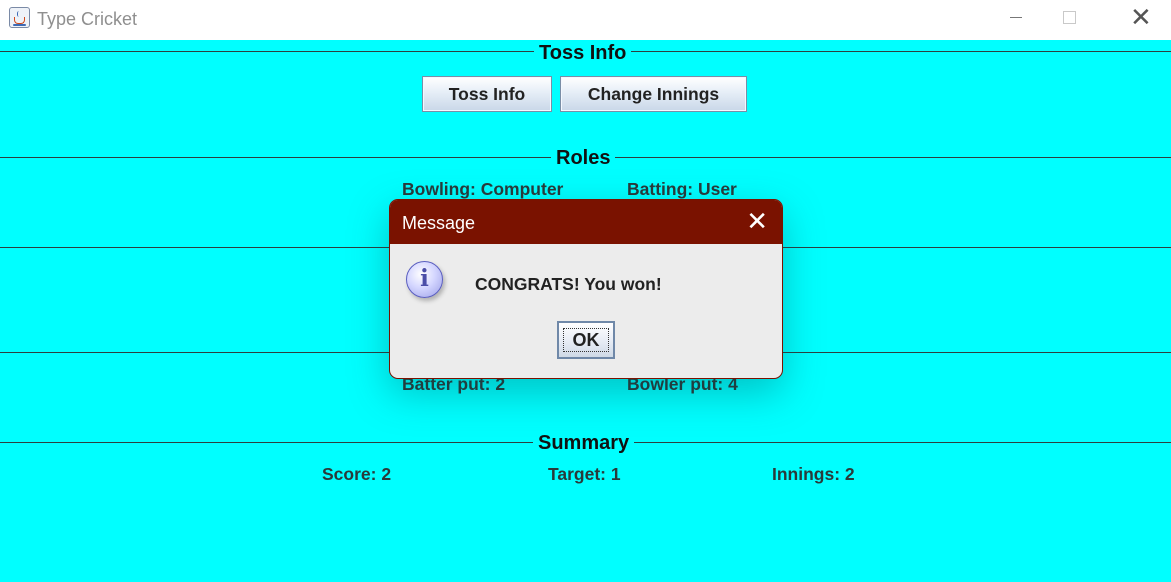 This screenshot has width=1171, height=582. What do you see at coordinates (584, 474) in the screenshot?
I see `target-label: Target: 1` at bounding box center [584, 474].